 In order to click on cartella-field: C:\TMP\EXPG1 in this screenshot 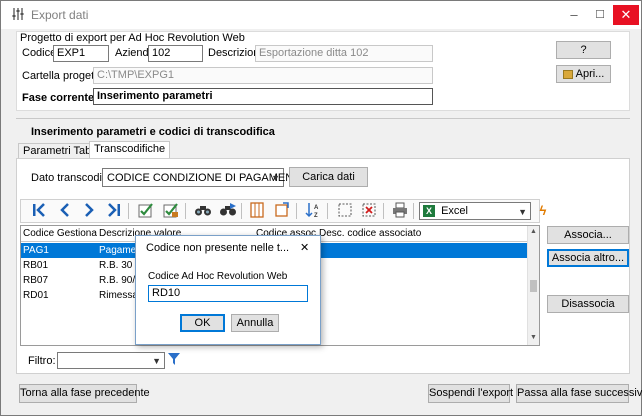, I will do `click(263, 75)`.